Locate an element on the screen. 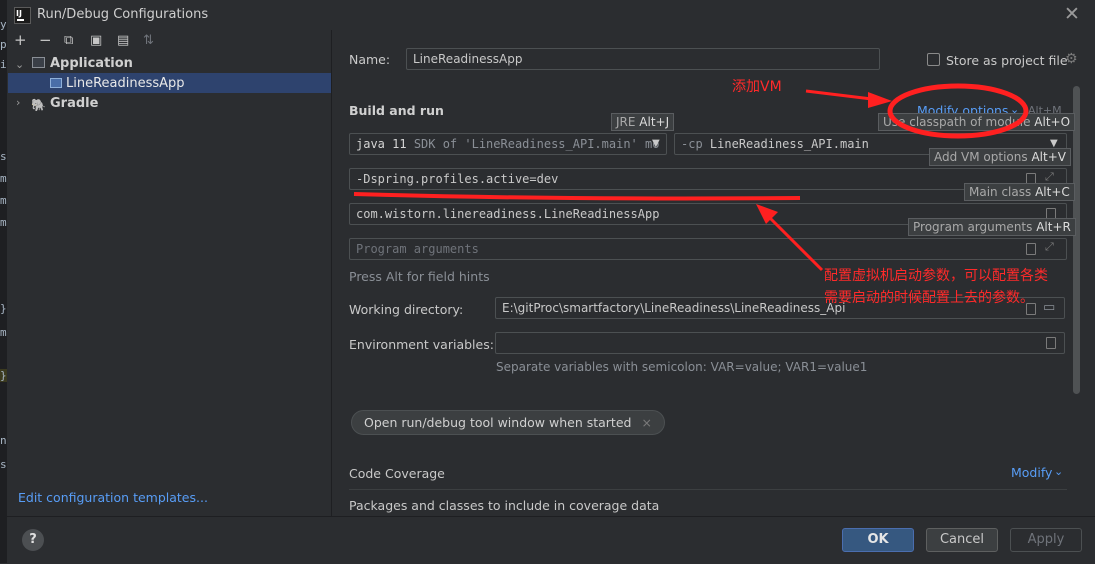 The height and width of the screenshot is (564, 1095). highlight-circle is located at coordinates (958, 111).